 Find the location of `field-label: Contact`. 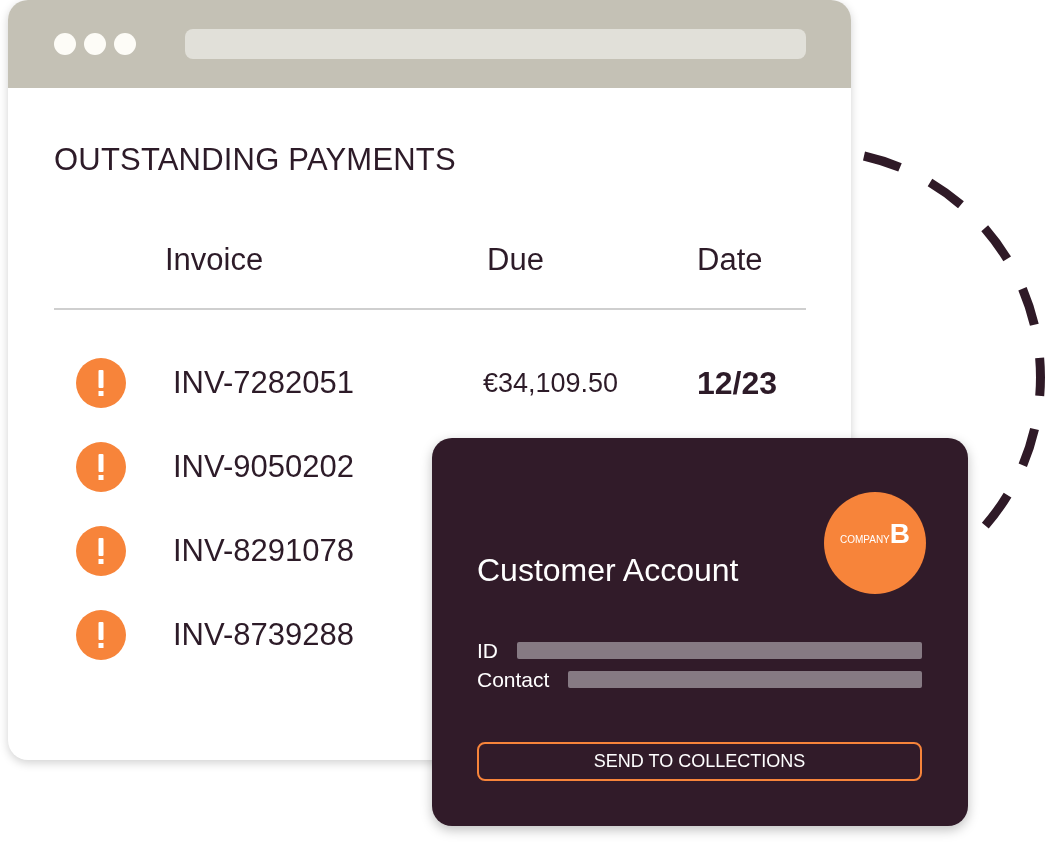

field-label: Contact is located at coordinates (513, 679).